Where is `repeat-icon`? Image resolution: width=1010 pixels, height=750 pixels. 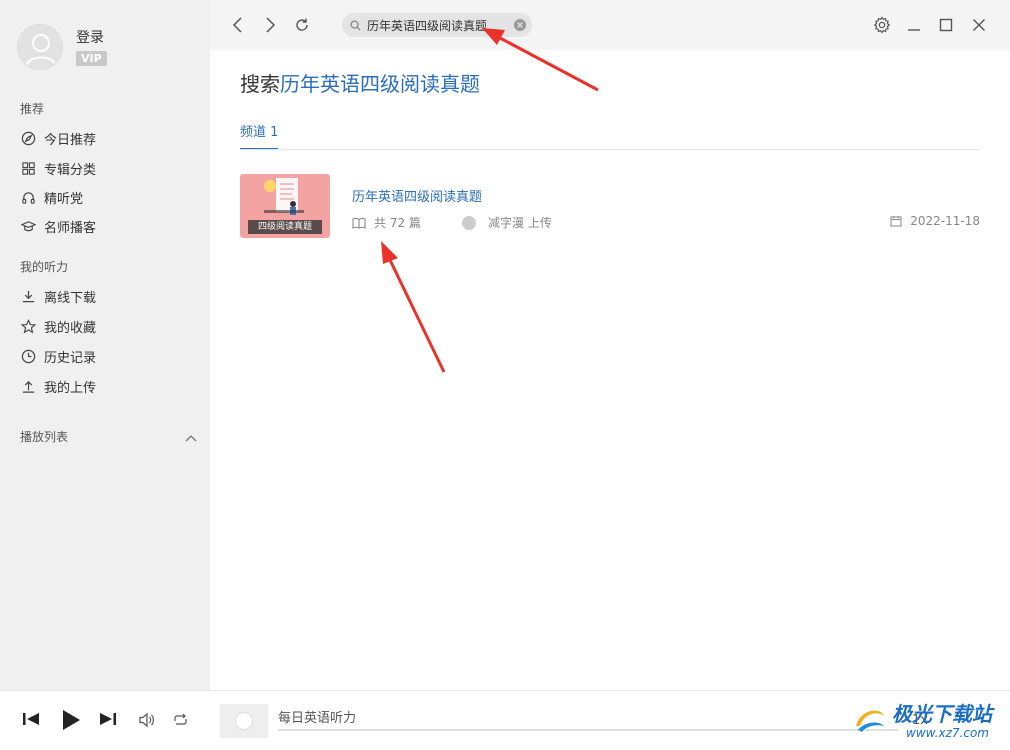
repeat-icon is located at coordinates (180, 719).